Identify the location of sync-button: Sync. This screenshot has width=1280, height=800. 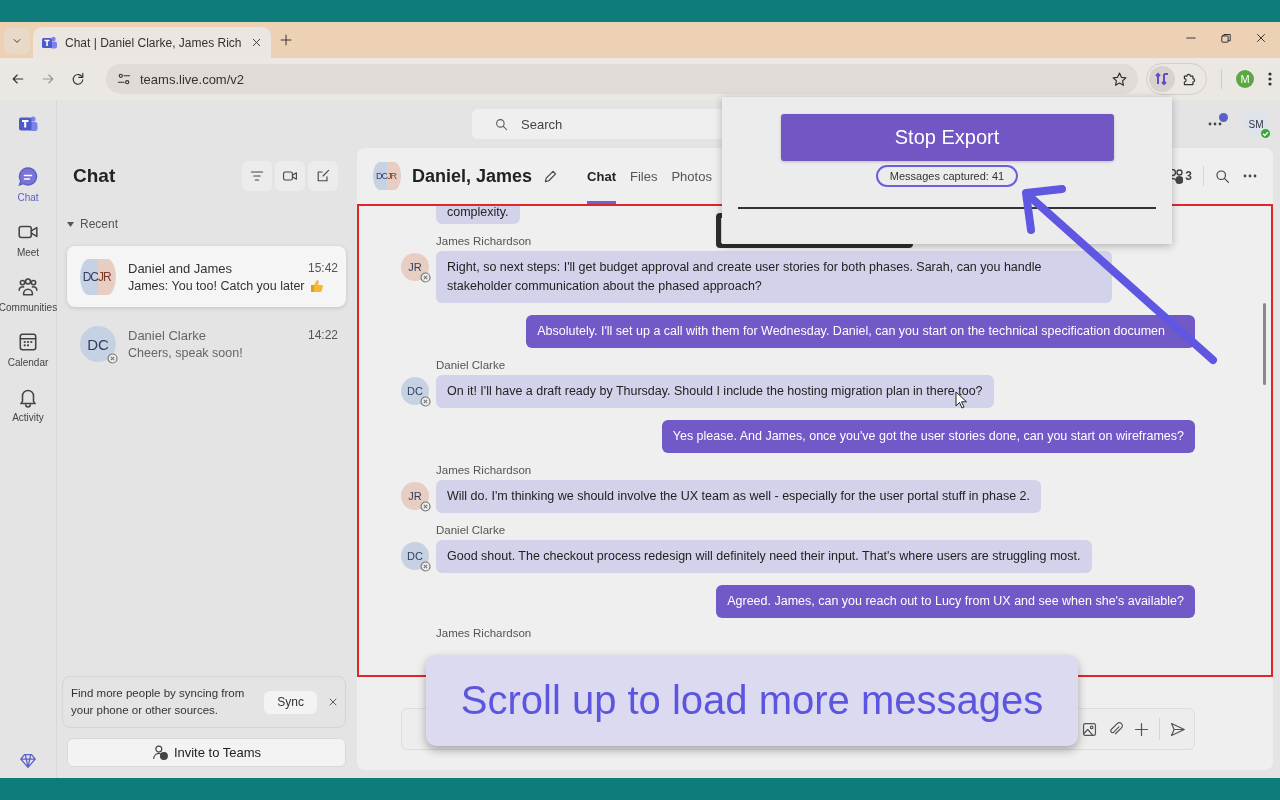
(290, 702).